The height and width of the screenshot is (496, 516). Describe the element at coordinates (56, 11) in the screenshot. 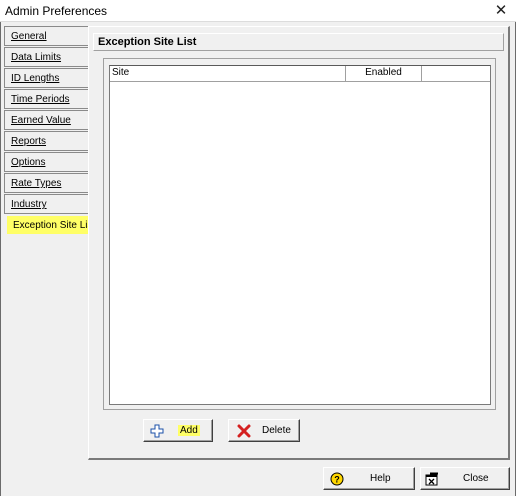

I see `window-title: Admin Preferences` at that location.